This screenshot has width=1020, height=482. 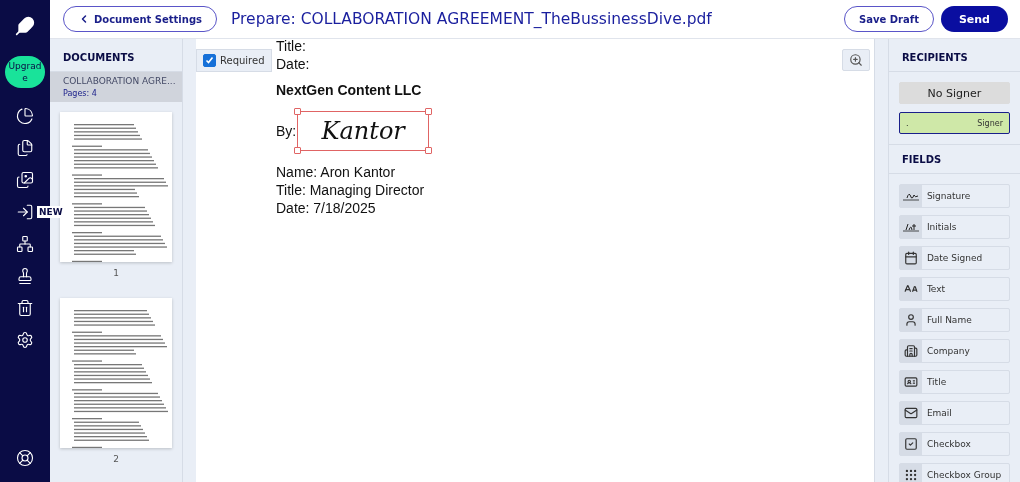 I want to click on field-item: Full Name, so click(x=954, y=320).